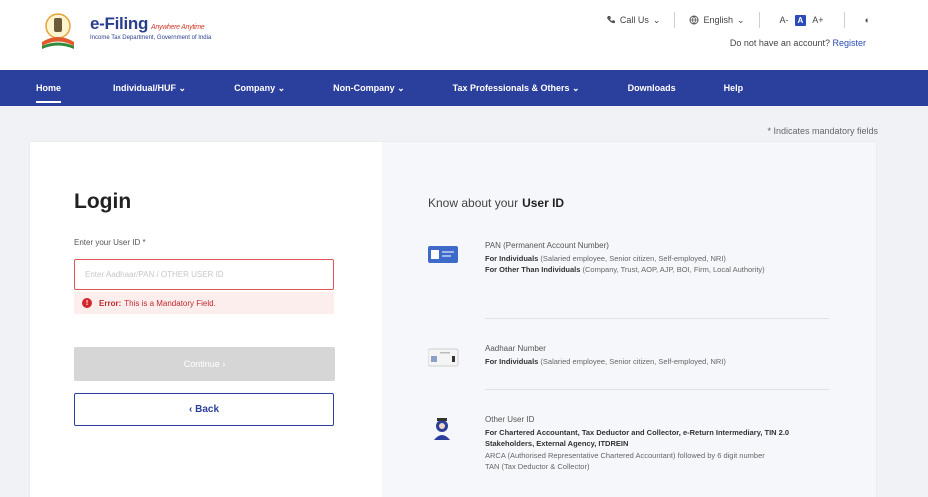 Image resolution: width=928 pixels, height=497 pixels. Describe the element at coordinates (58, 31) in the screenshot. I see `national-emblem-icon` at that location.